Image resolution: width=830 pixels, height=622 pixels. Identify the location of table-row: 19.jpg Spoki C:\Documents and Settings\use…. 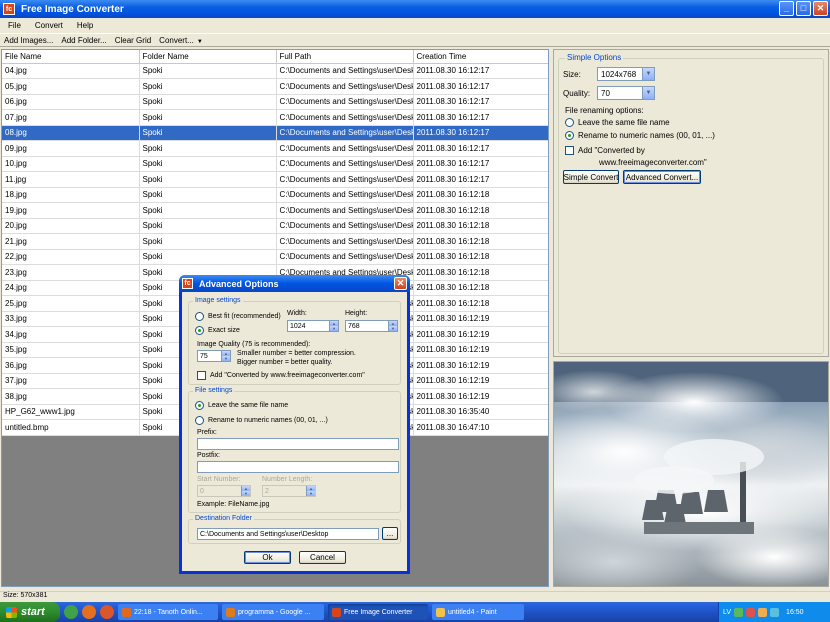
(275, 210).